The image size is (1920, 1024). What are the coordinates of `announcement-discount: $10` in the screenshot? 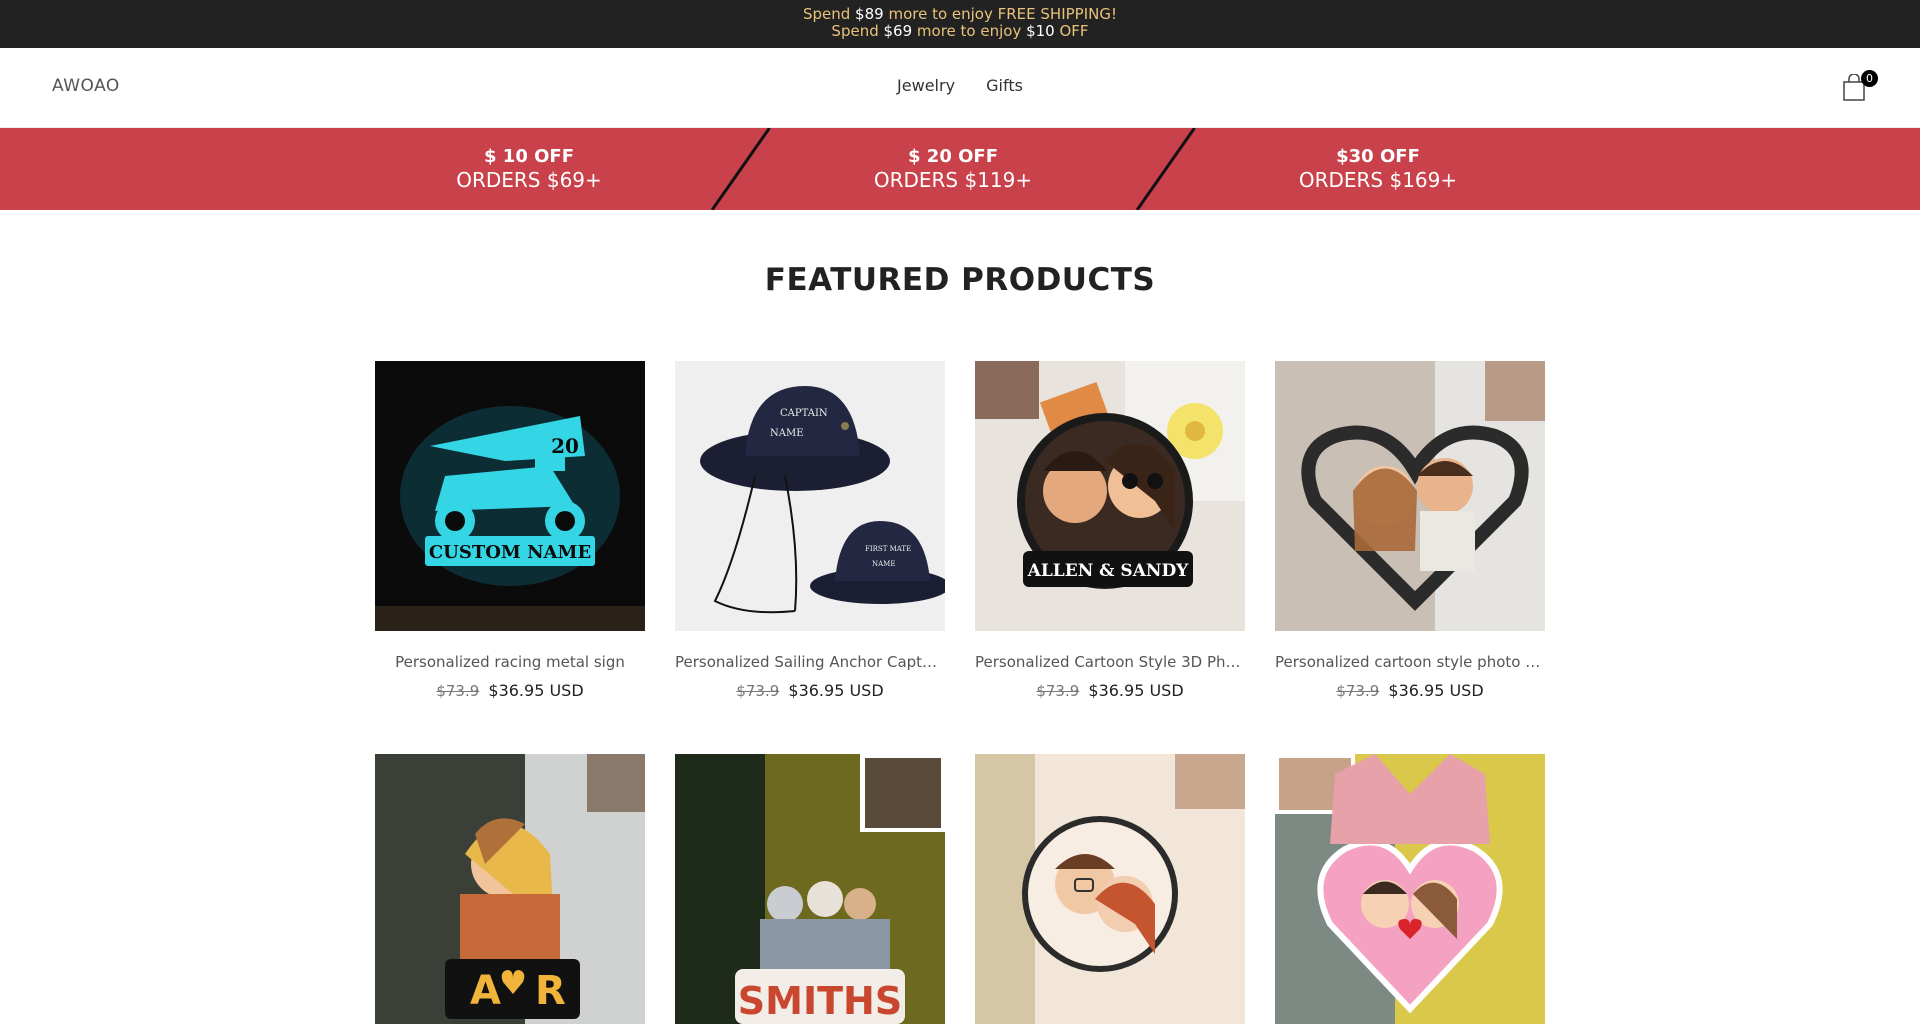 It's located at (1040, 31).